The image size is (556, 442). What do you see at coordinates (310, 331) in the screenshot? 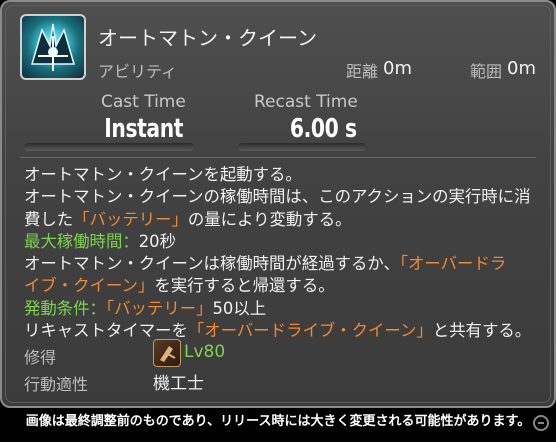
I see `overdrive-term: 「オーバードライブ・クイーン」` at bounding box center [310, 331].